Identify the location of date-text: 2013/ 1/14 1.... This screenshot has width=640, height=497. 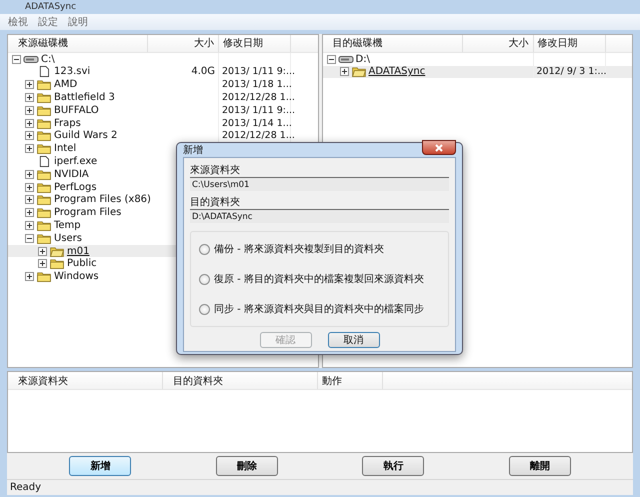
(257, 123).